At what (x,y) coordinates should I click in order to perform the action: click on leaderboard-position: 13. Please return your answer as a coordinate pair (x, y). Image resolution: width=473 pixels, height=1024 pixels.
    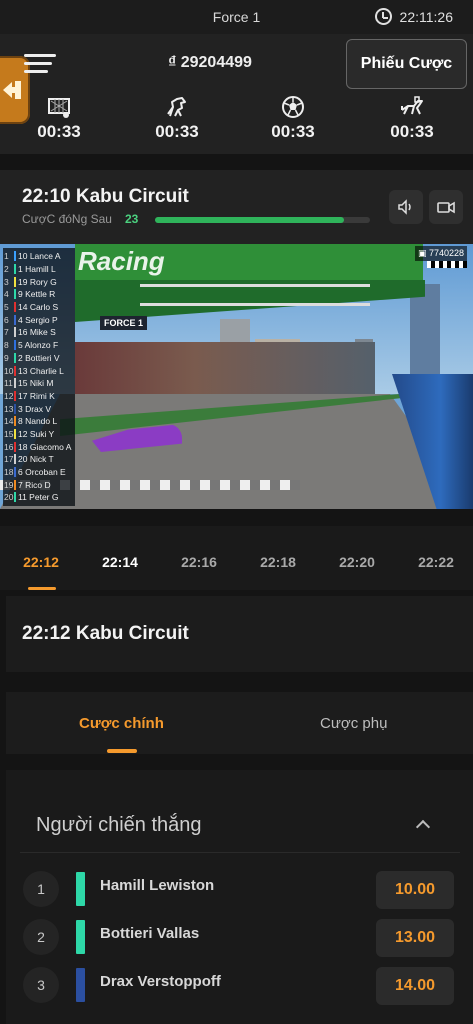
    Looking at the image, I should click on (9, 408).